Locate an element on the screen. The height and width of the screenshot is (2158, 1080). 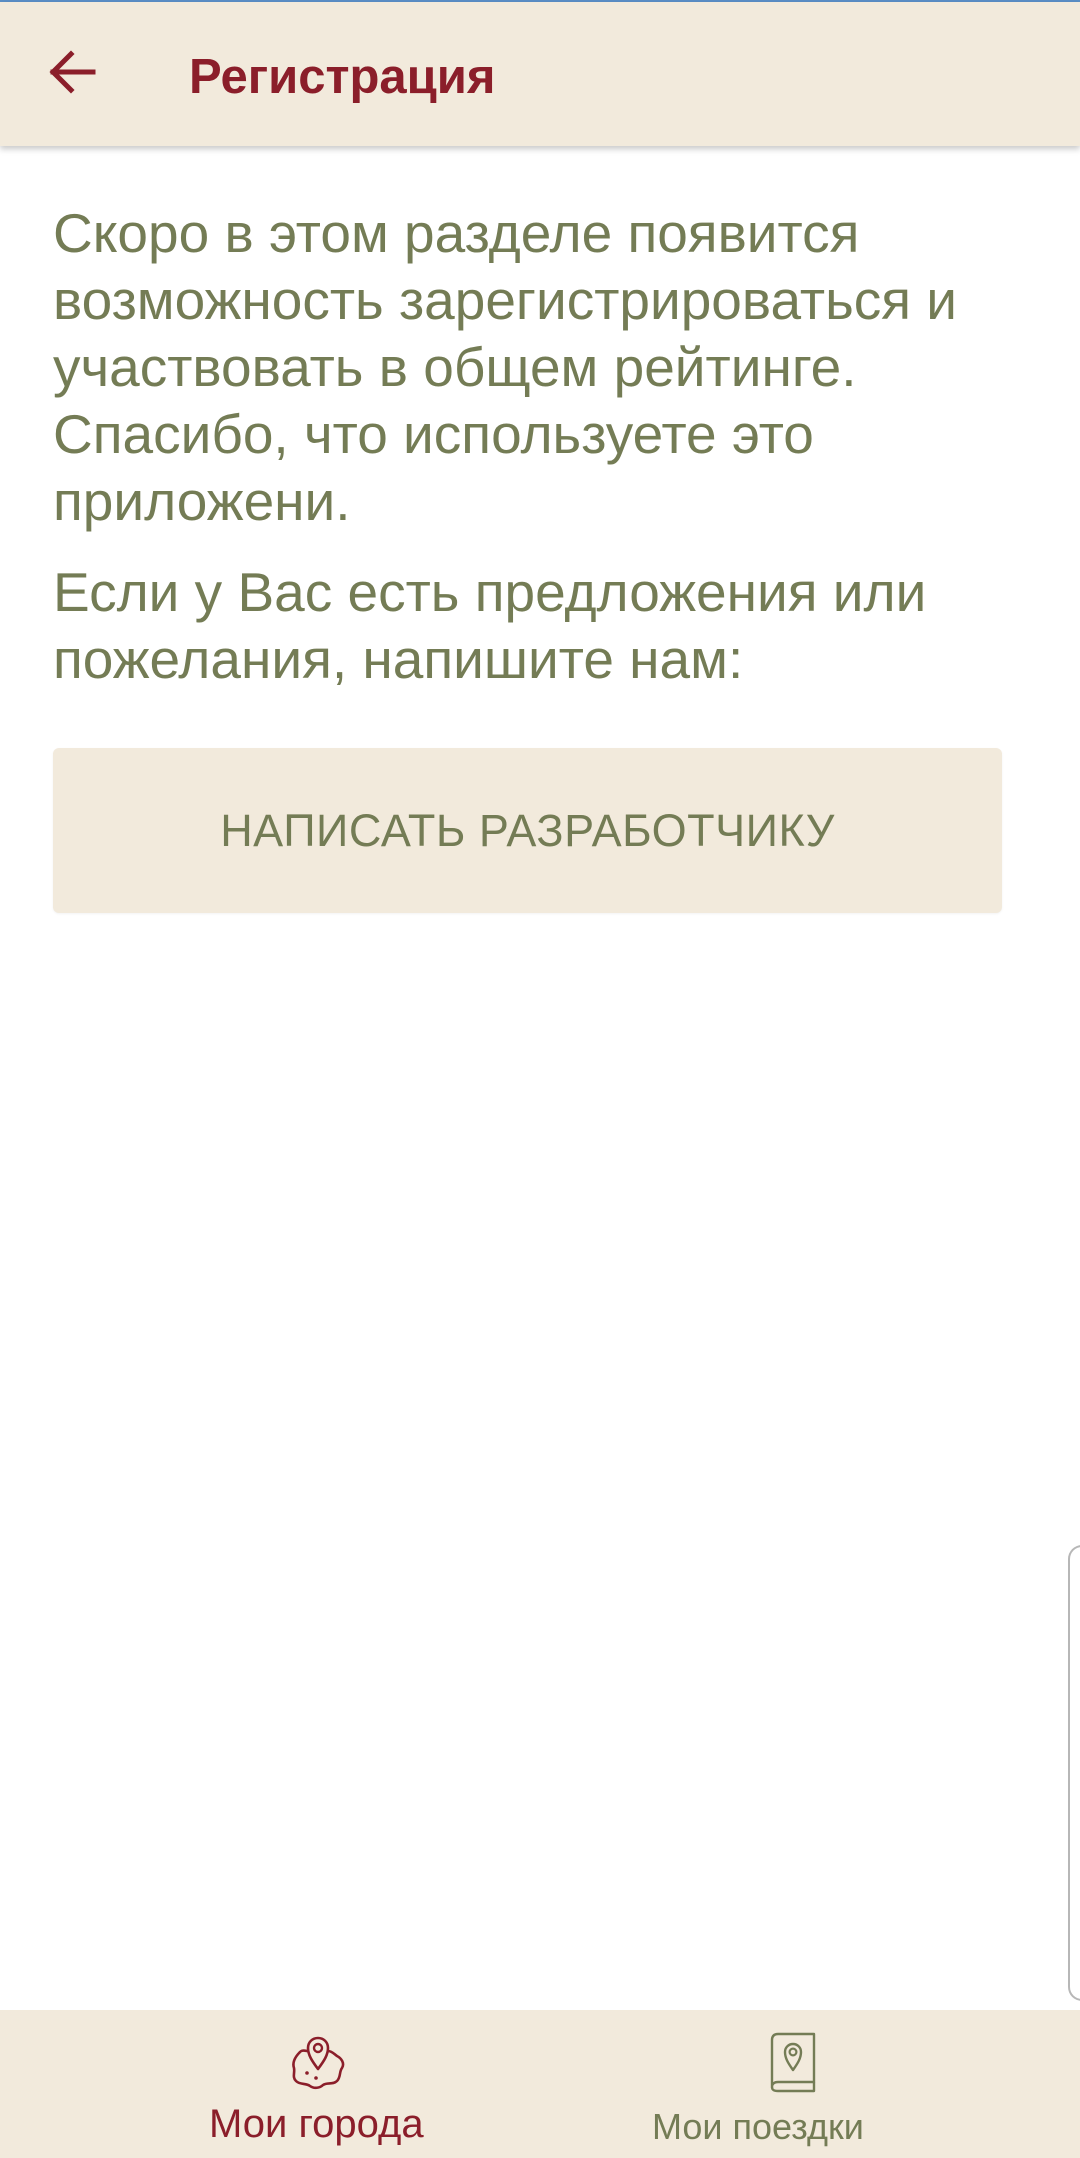
arrow-left-icon is located at coordinates (72, 74).